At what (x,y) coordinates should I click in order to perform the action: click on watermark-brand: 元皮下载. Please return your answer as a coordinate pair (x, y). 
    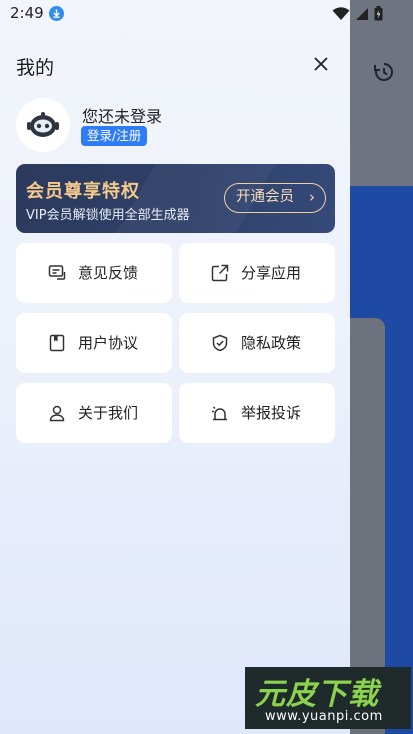
    Looking at the image, I should click on (317, 694).